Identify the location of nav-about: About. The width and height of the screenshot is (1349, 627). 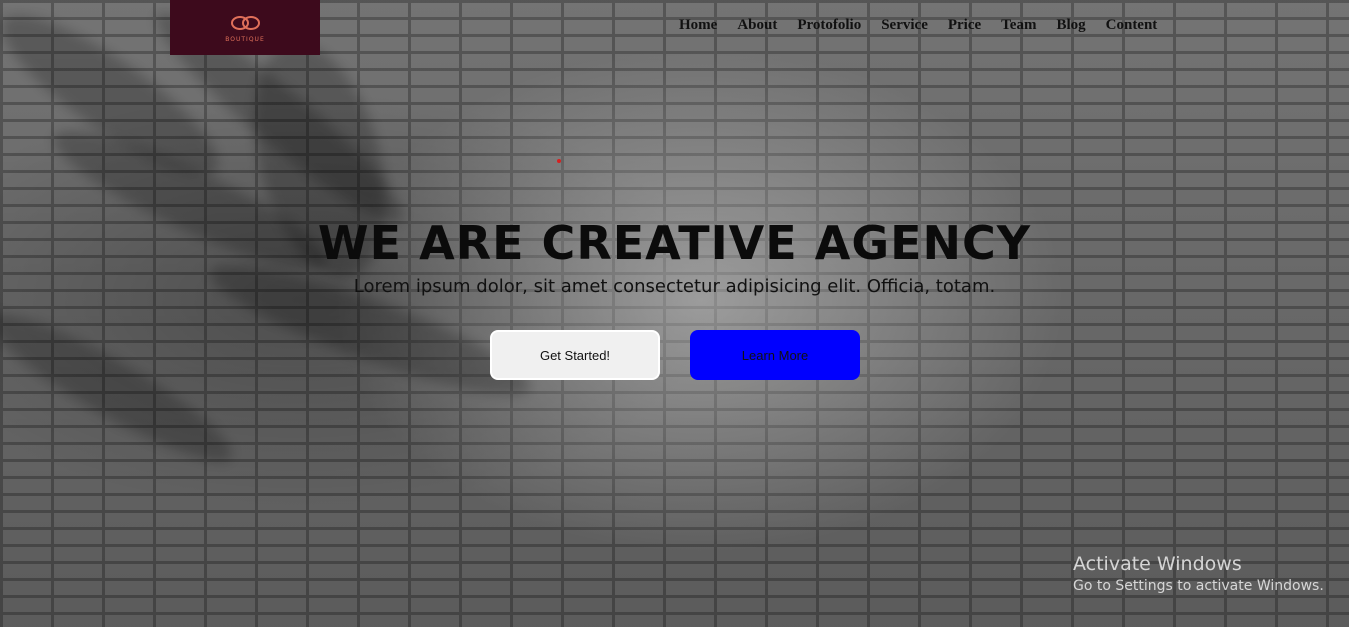
(757, 25).